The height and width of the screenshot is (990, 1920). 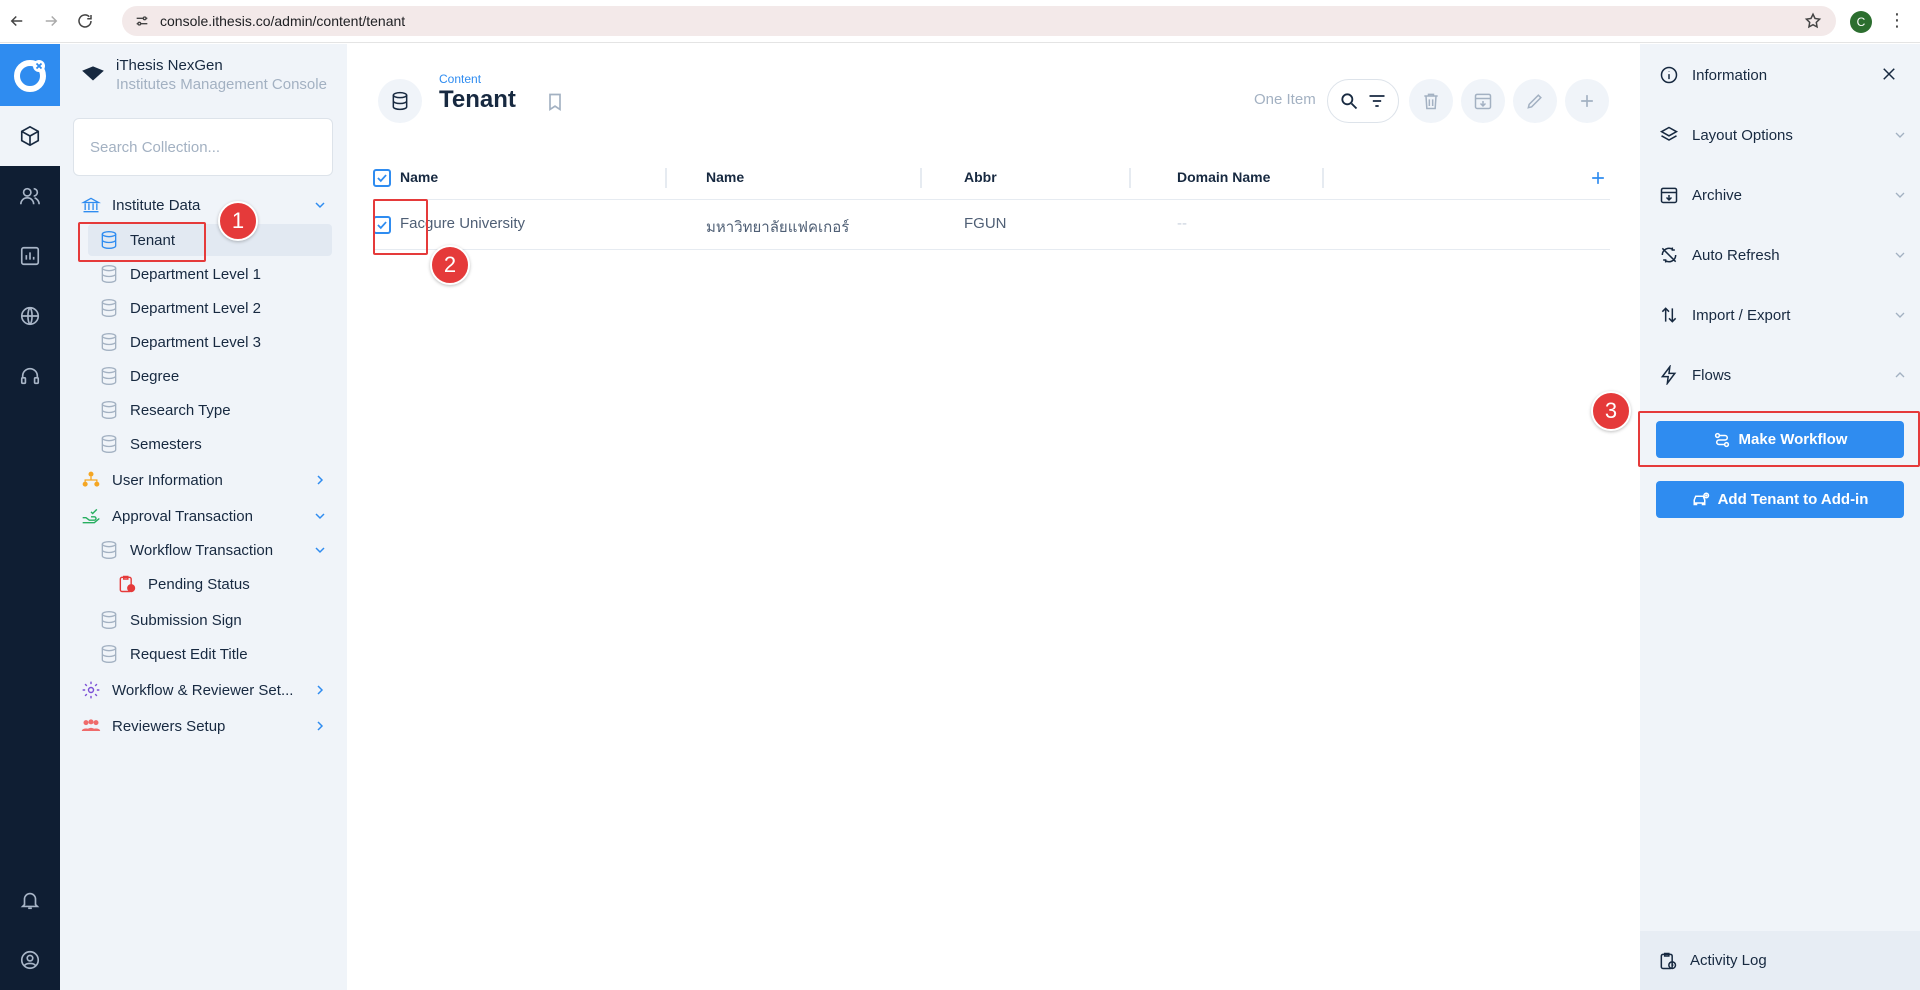 What do you see at coordinates (419, 177) in the screenshot?
I see `column-header-name: Name` at bounding box center [419, 177].